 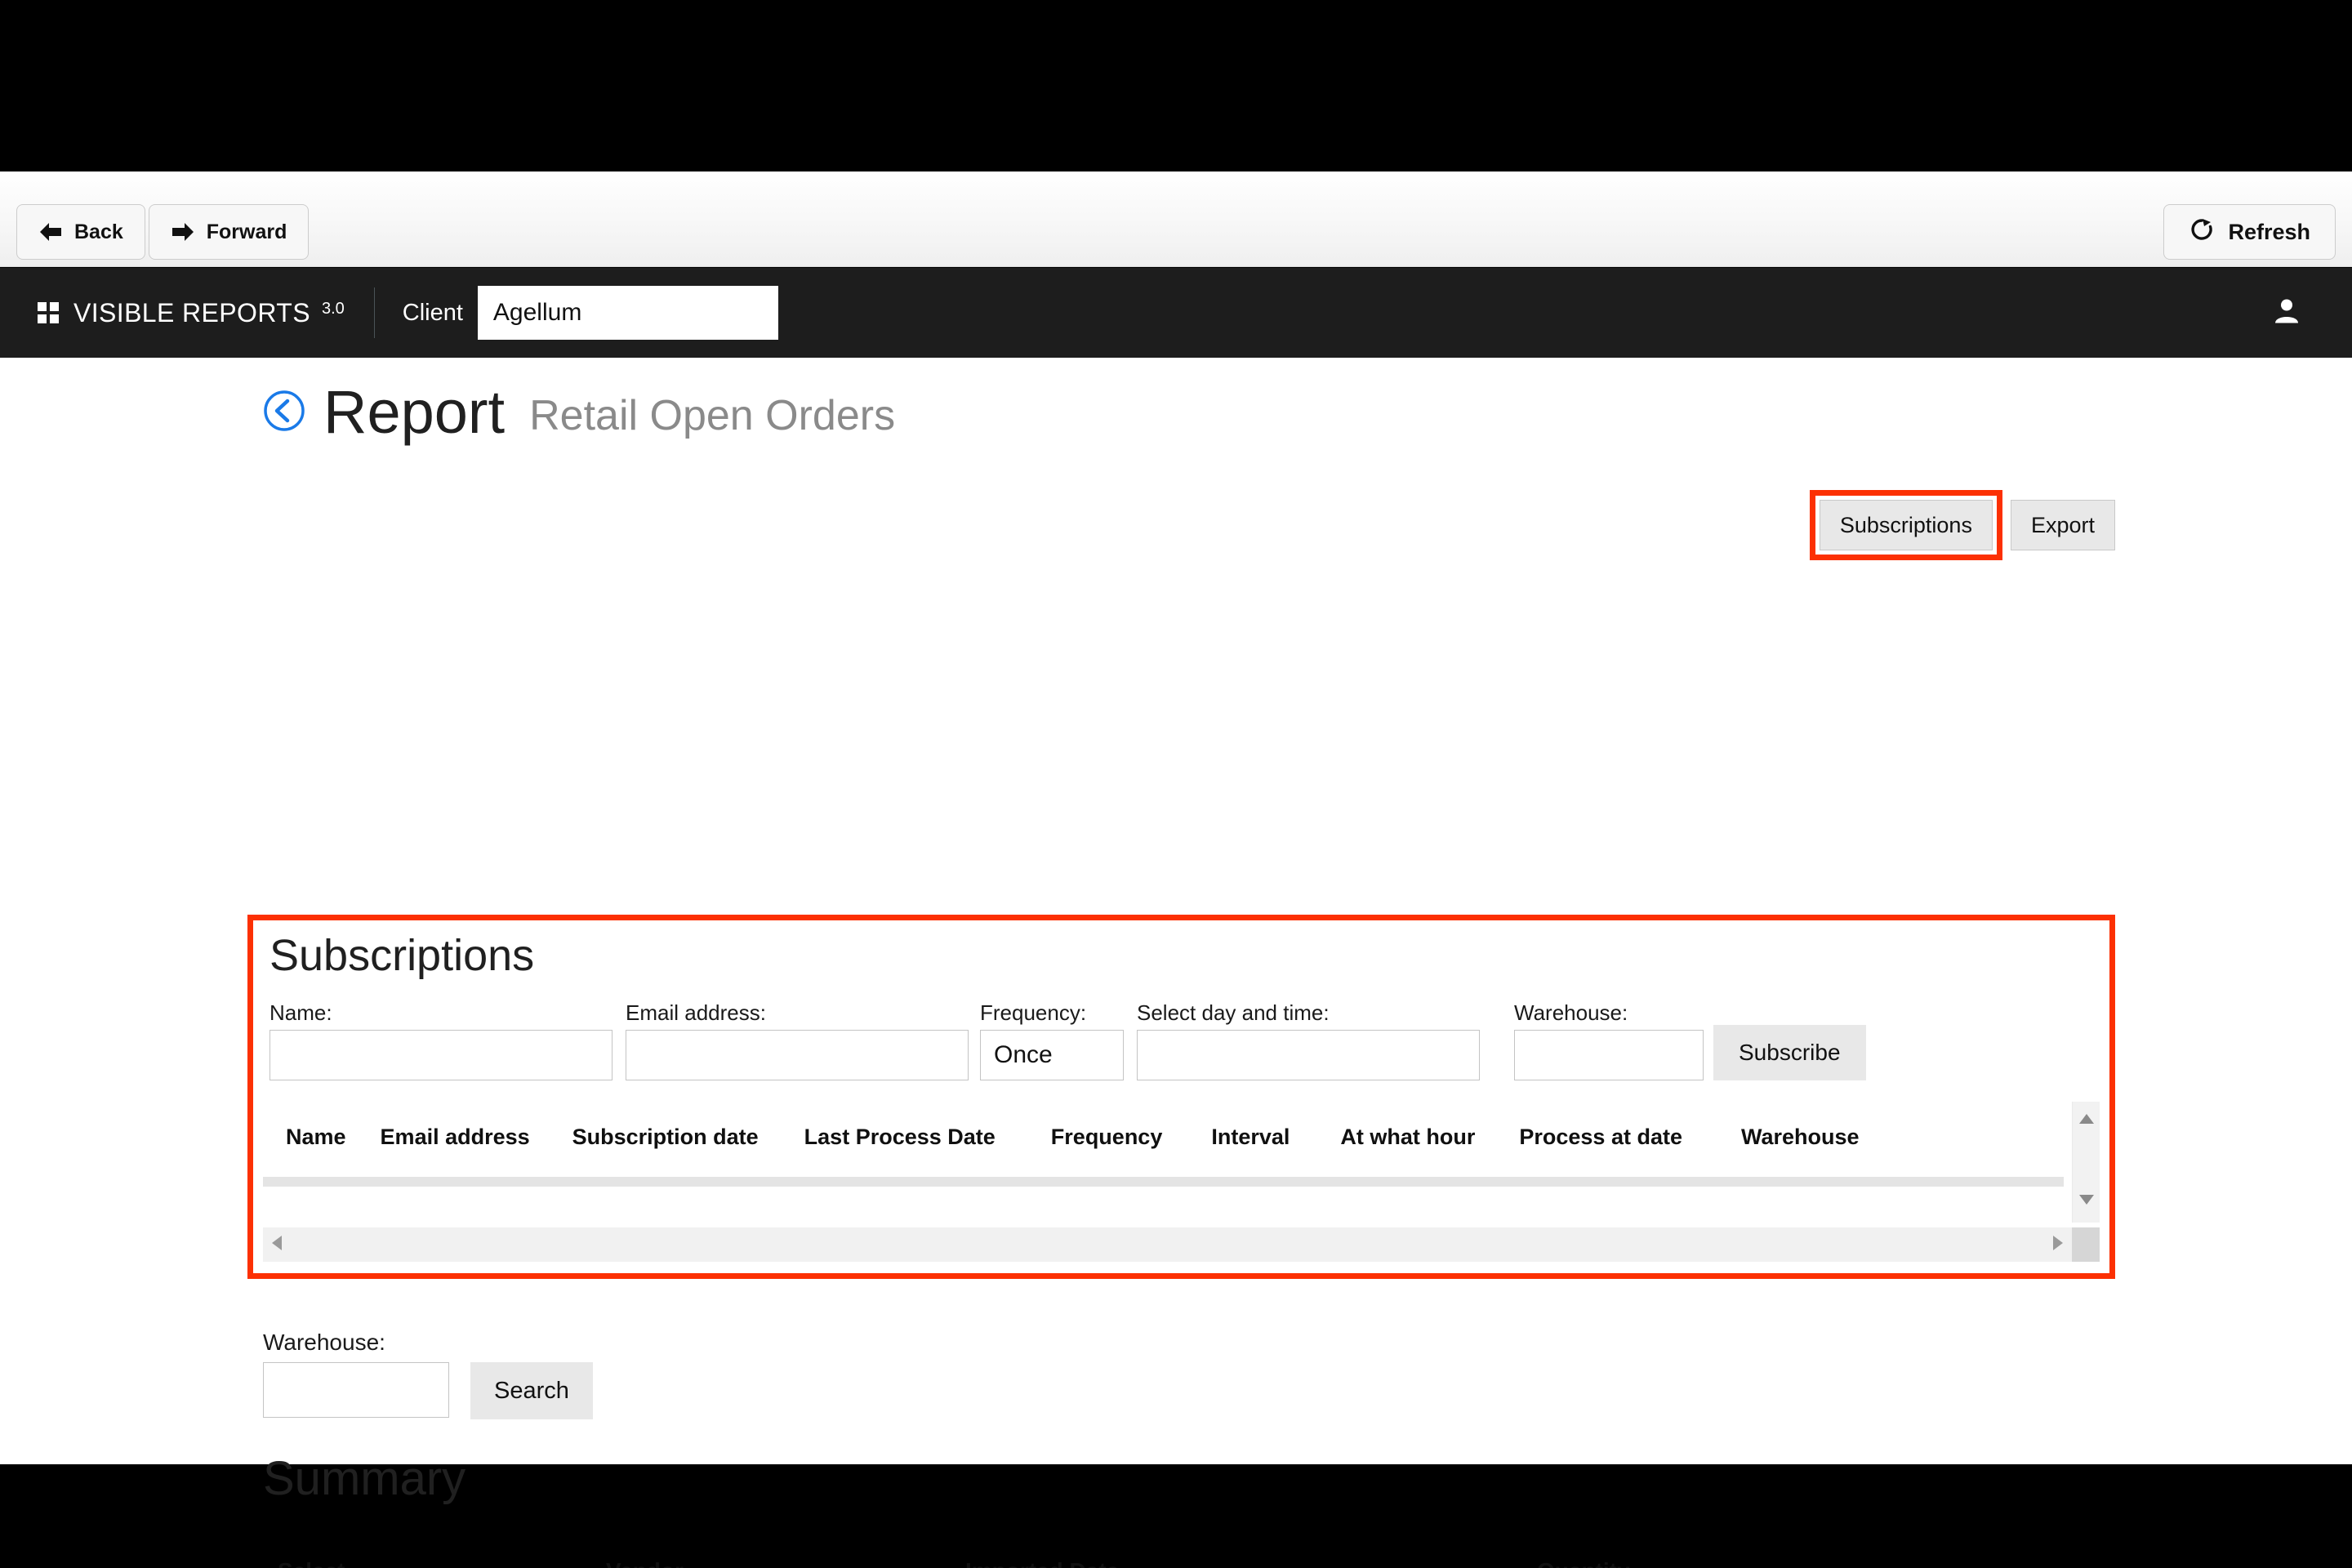 I want to click on name-field-group: Name:, so click(x=441, y=1041).